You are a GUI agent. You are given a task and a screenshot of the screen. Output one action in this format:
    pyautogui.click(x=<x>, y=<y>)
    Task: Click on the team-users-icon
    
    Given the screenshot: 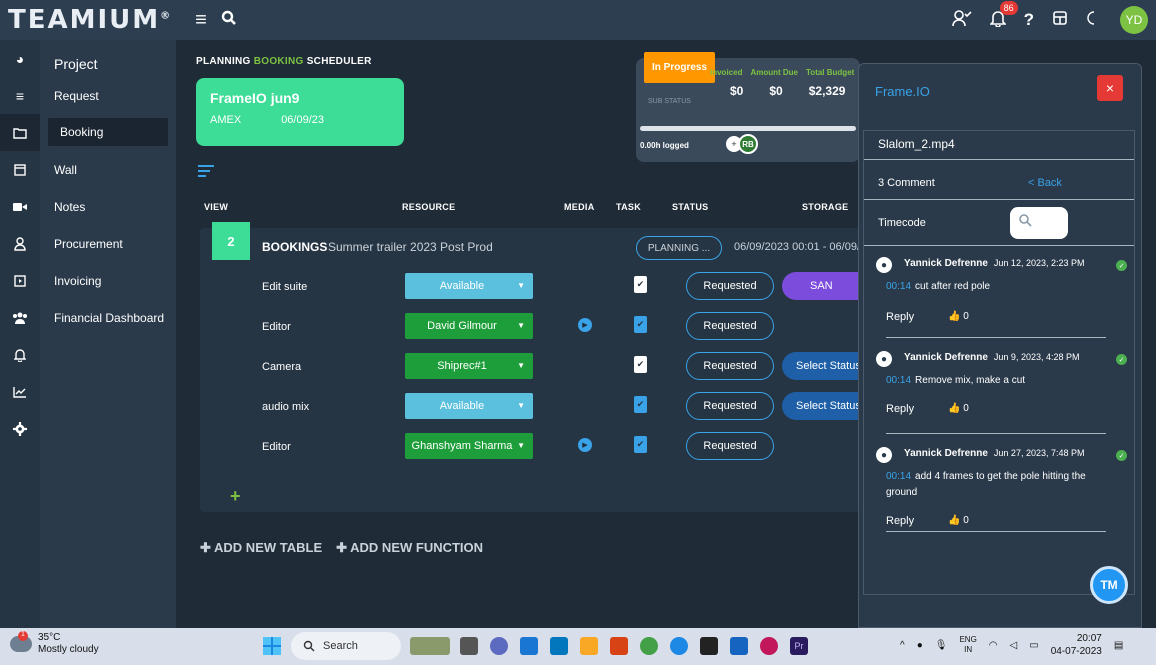 What is the action you would take?
    pyautogui.click(x=20, y=317)
    